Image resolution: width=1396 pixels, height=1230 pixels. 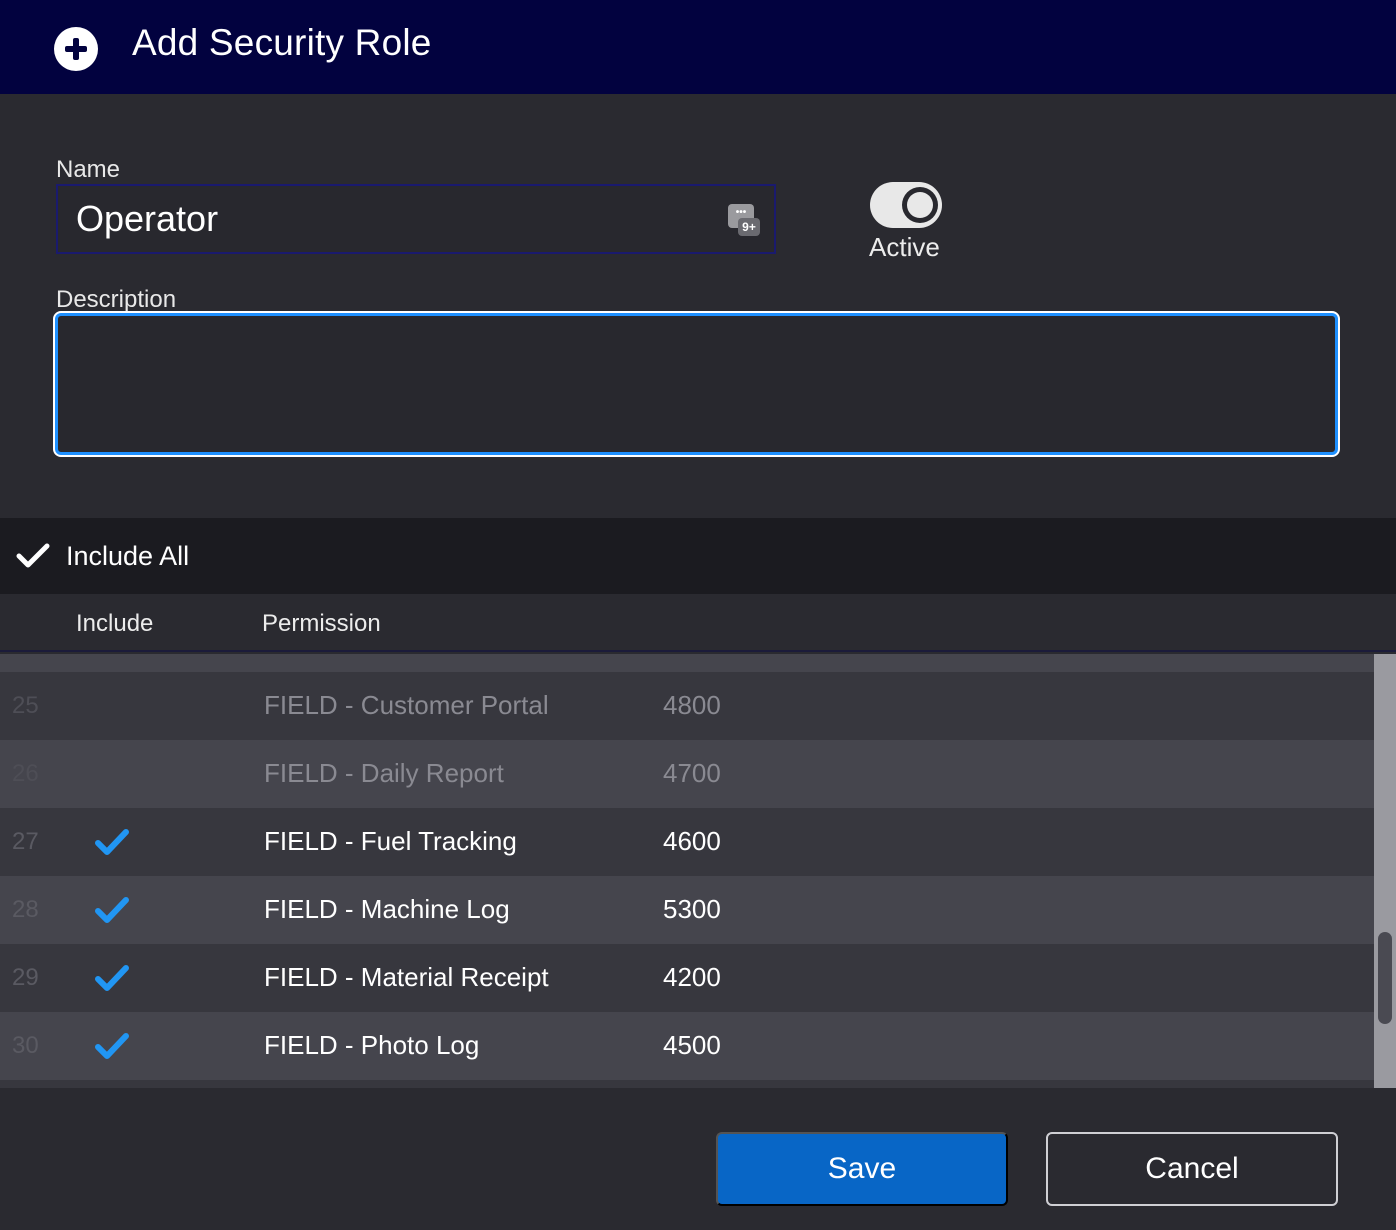 I want to click on row-number: 25, so click(x=25, y=705).